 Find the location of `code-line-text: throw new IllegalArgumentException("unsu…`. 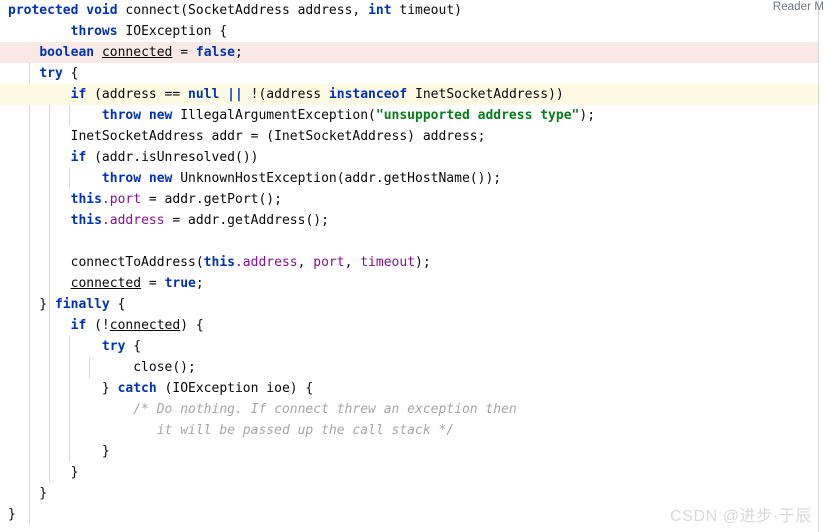

code-line-text: throw new IllegalArgumentException("unsu… is located at coordinates (348, 115).